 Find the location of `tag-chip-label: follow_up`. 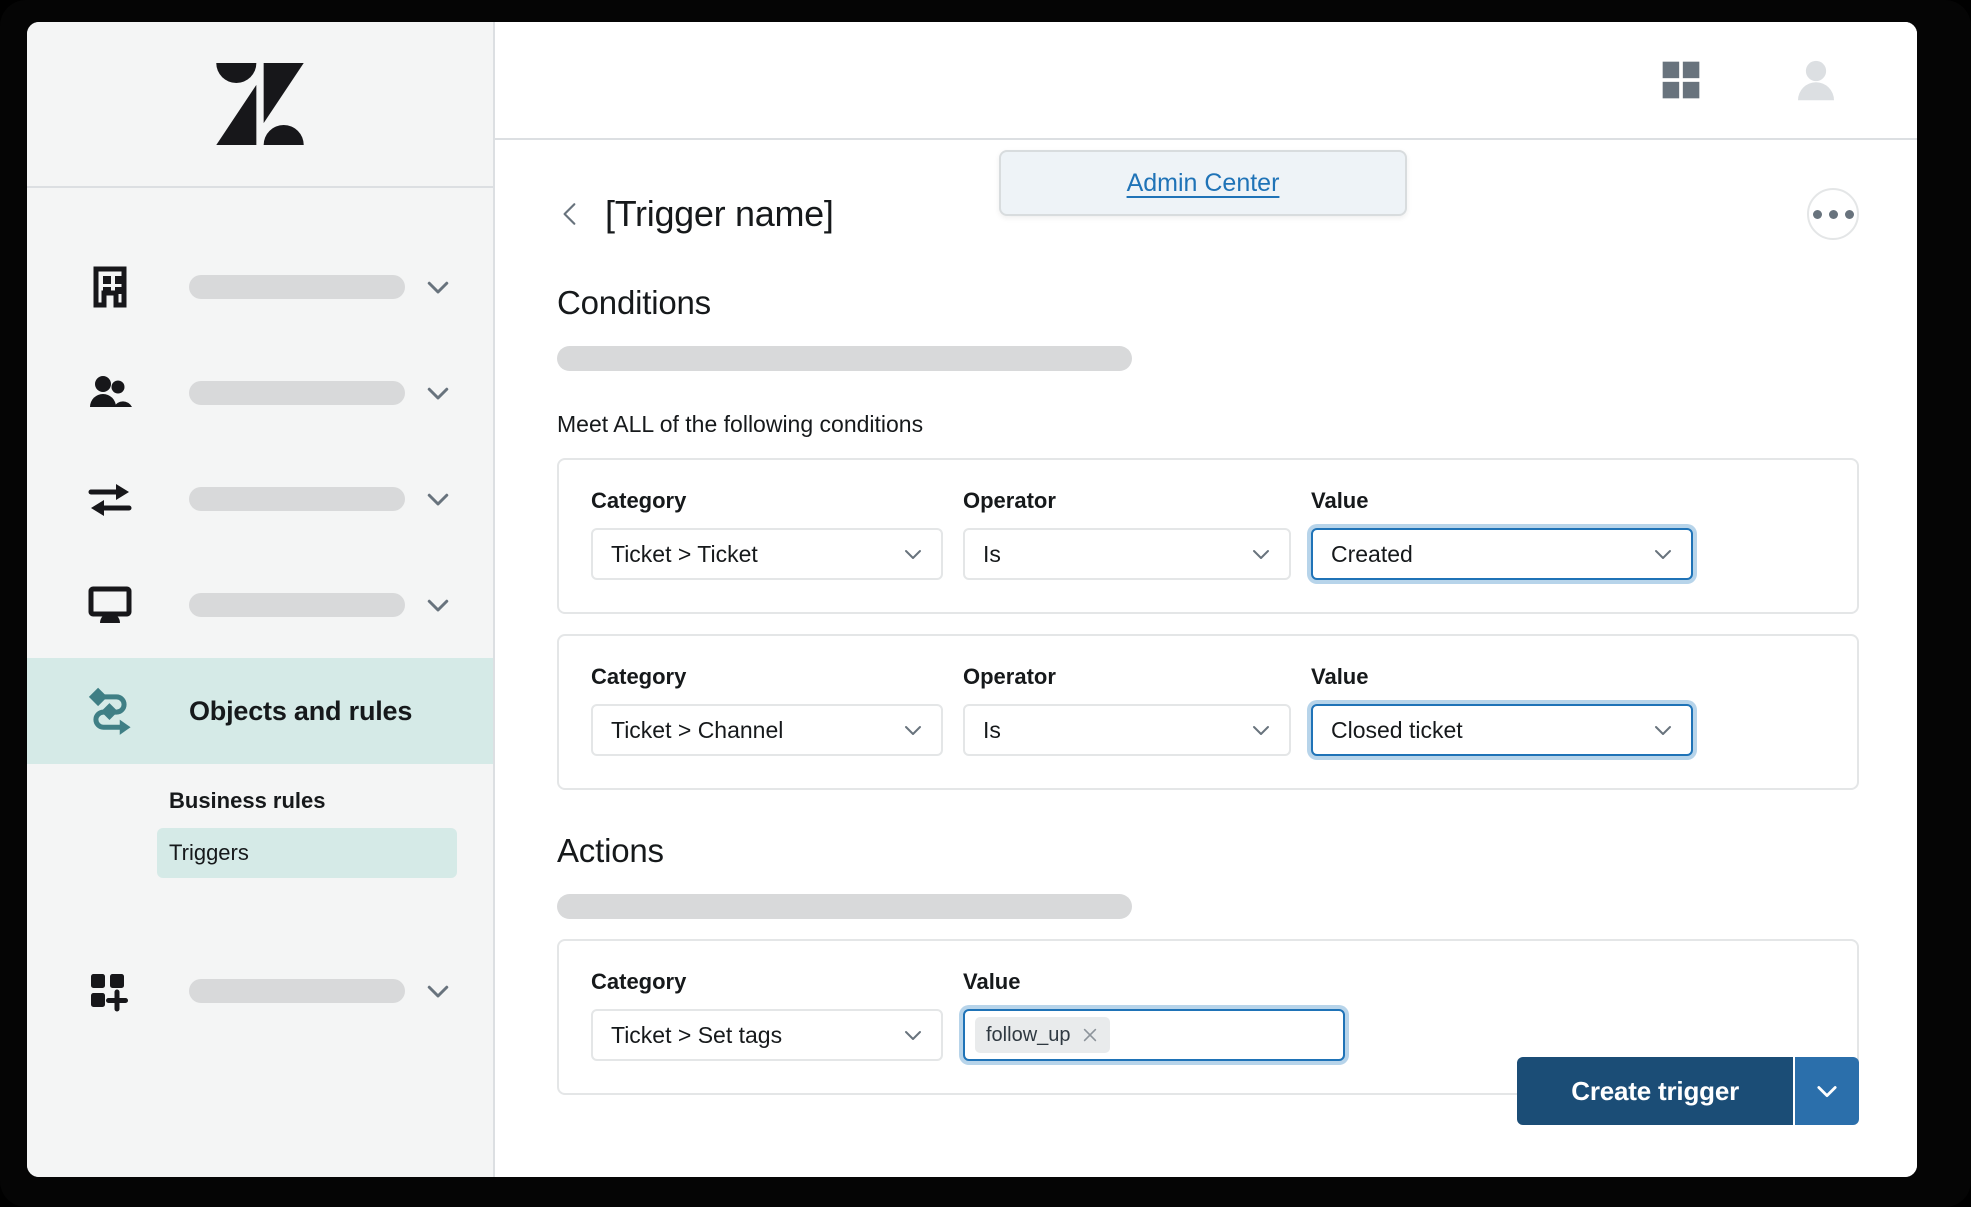

tag-chip-label: follow_up is located at coordinates (1028, 1034).